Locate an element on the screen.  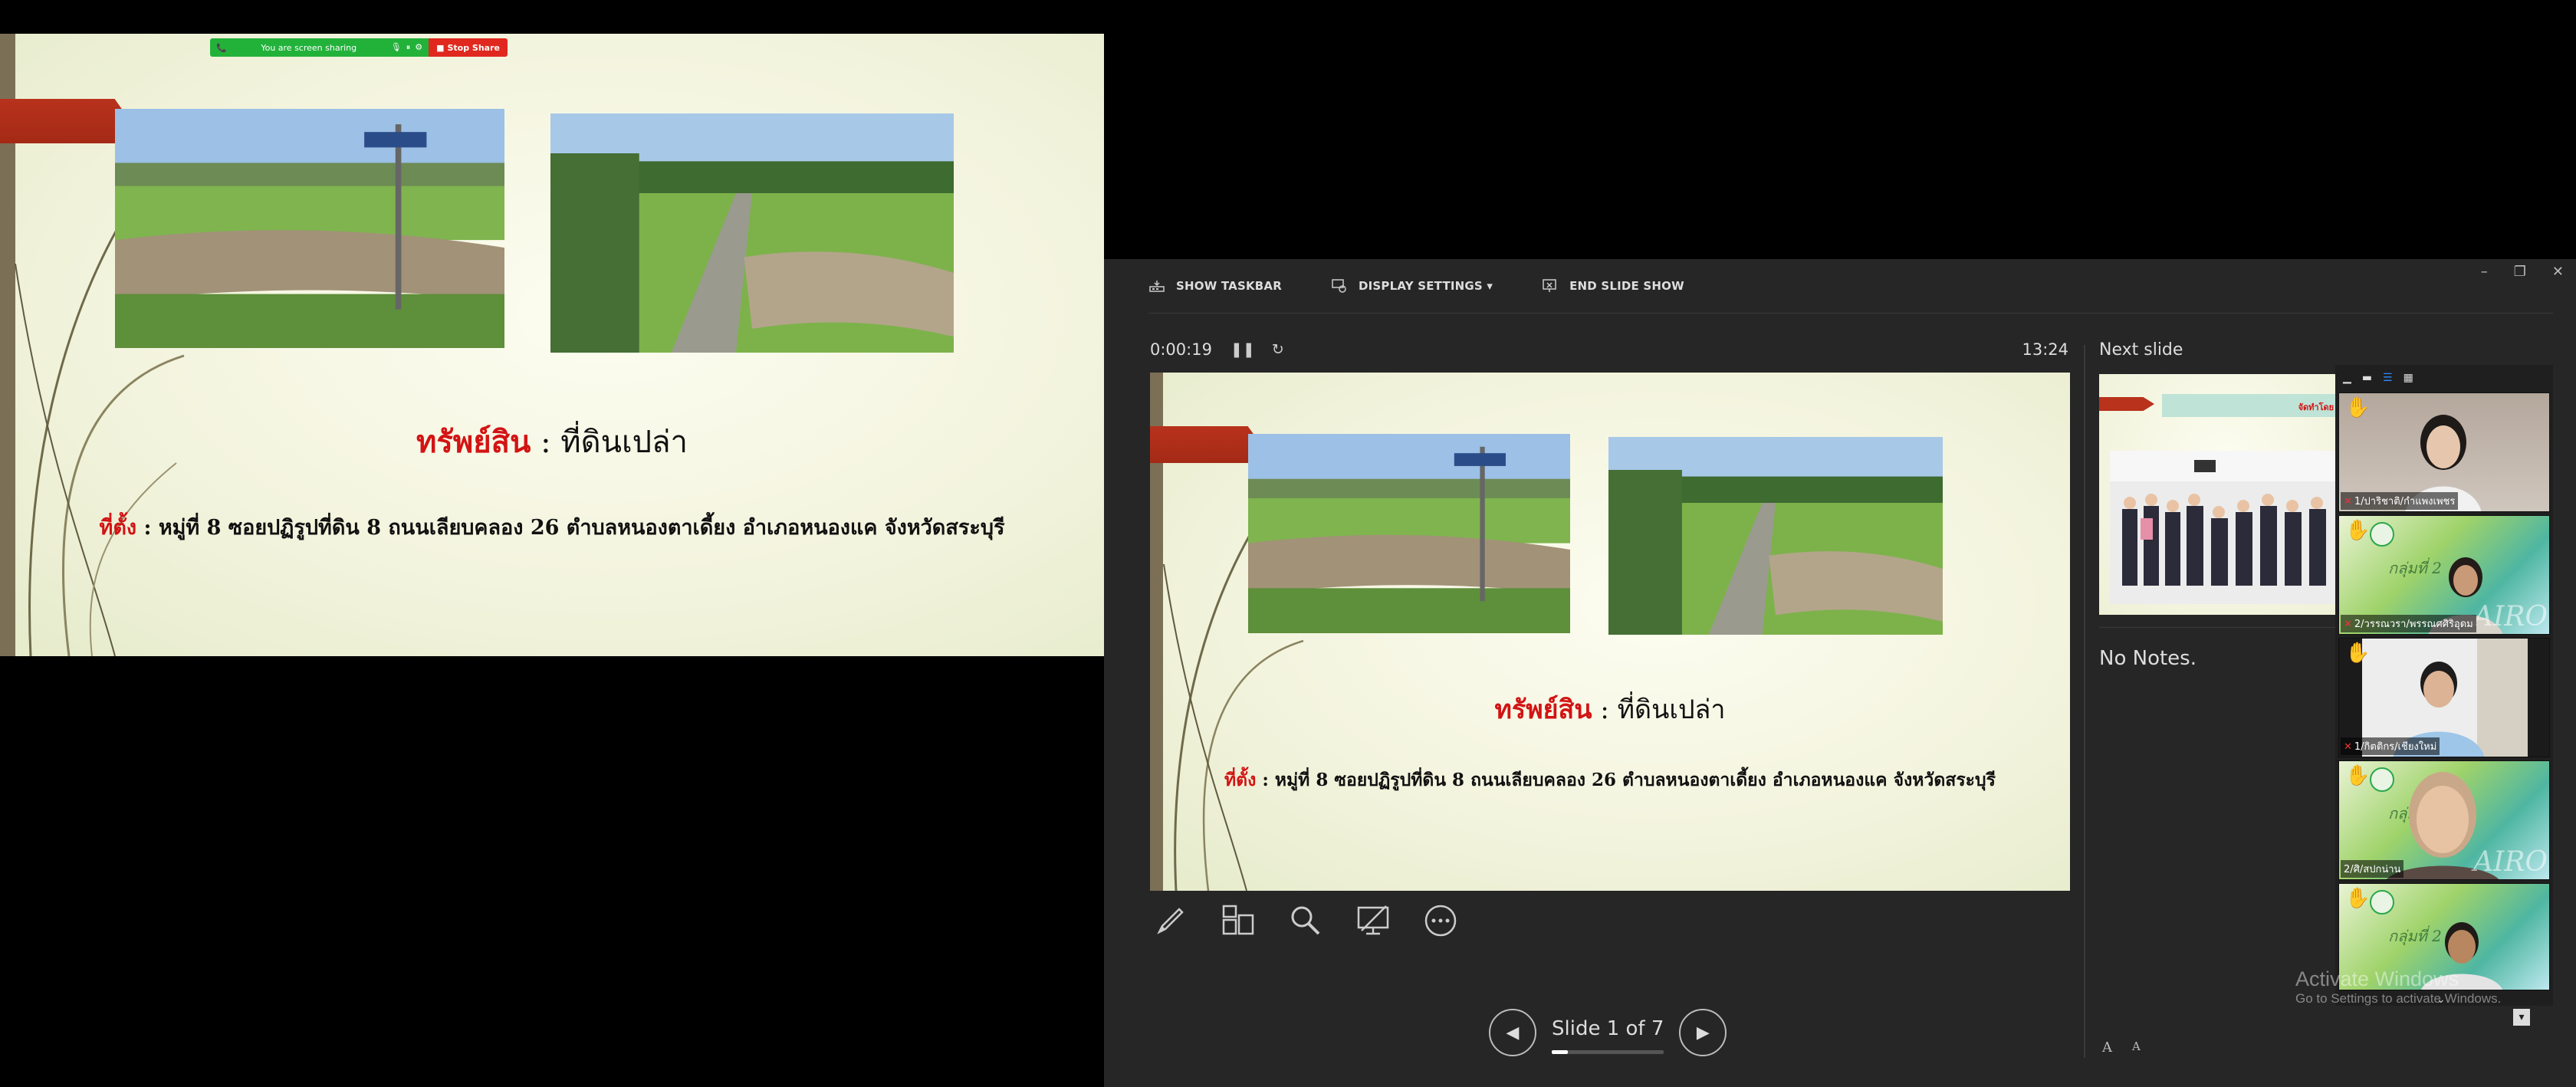
stop-share-label: Stop Share is located at coordinates (473, 47).